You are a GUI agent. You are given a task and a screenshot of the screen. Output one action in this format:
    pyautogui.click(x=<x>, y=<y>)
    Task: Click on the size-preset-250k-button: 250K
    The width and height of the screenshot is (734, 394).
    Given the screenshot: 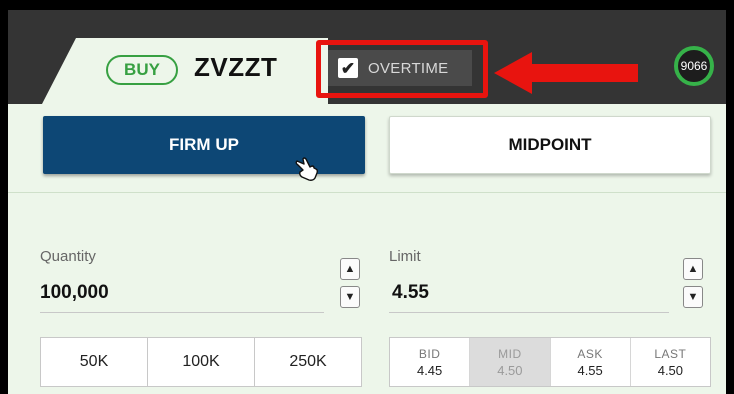 What is the action you would take?
    pyautogui.click(x=308, y=362)
    